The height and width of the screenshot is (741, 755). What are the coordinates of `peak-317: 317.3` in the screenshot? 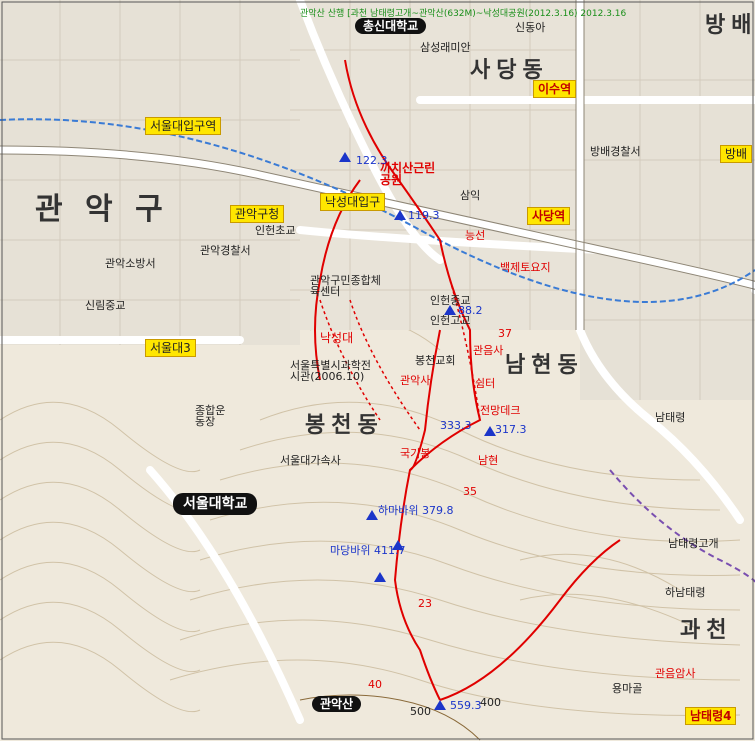 It's located at (511, 429).